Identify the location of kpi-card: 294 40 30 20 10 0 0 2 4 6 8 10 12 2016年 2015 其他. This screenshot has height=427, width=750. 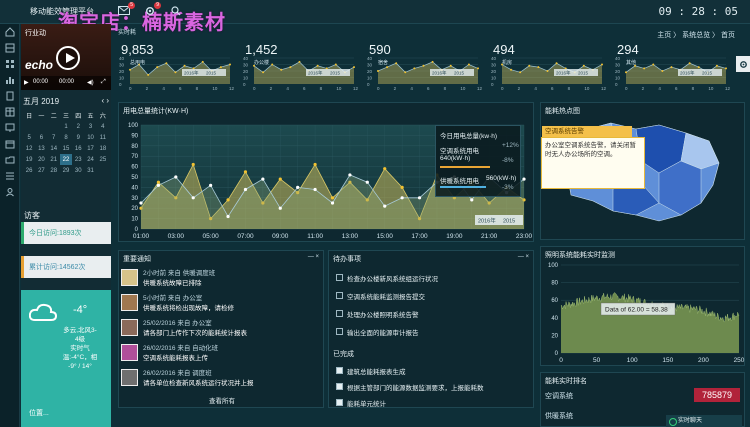
(672, 67).